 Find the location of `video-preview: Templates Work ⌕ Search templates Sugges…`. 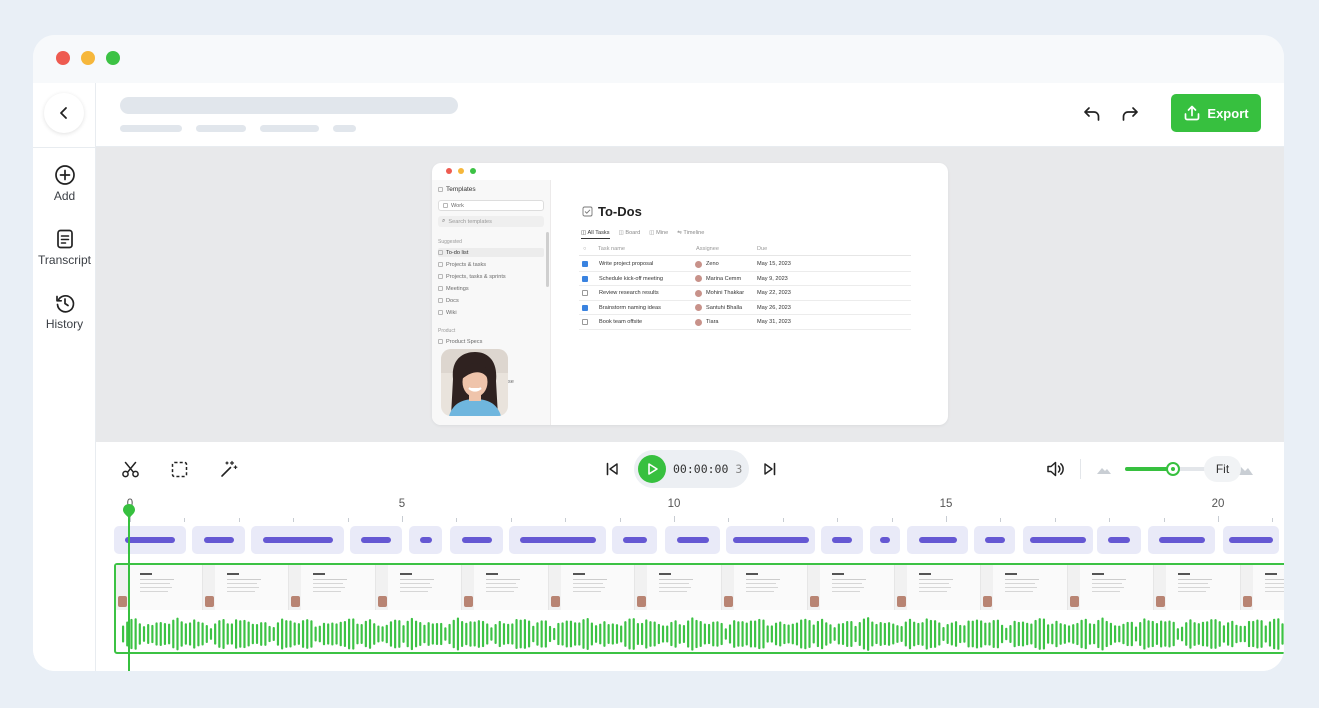

video-preview: Templates Work ⌕ Search templates Sugges… is located at coordinates (690, 294).